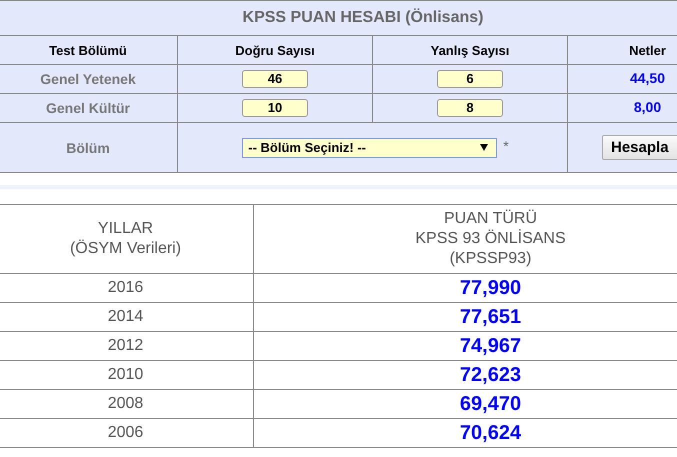 The height and width of the screenshot is (457, 677). What do you see at coordinates (275, 107) in the screenshot?
I see `correct-count-field: 10` at bounding box center [275, 107].